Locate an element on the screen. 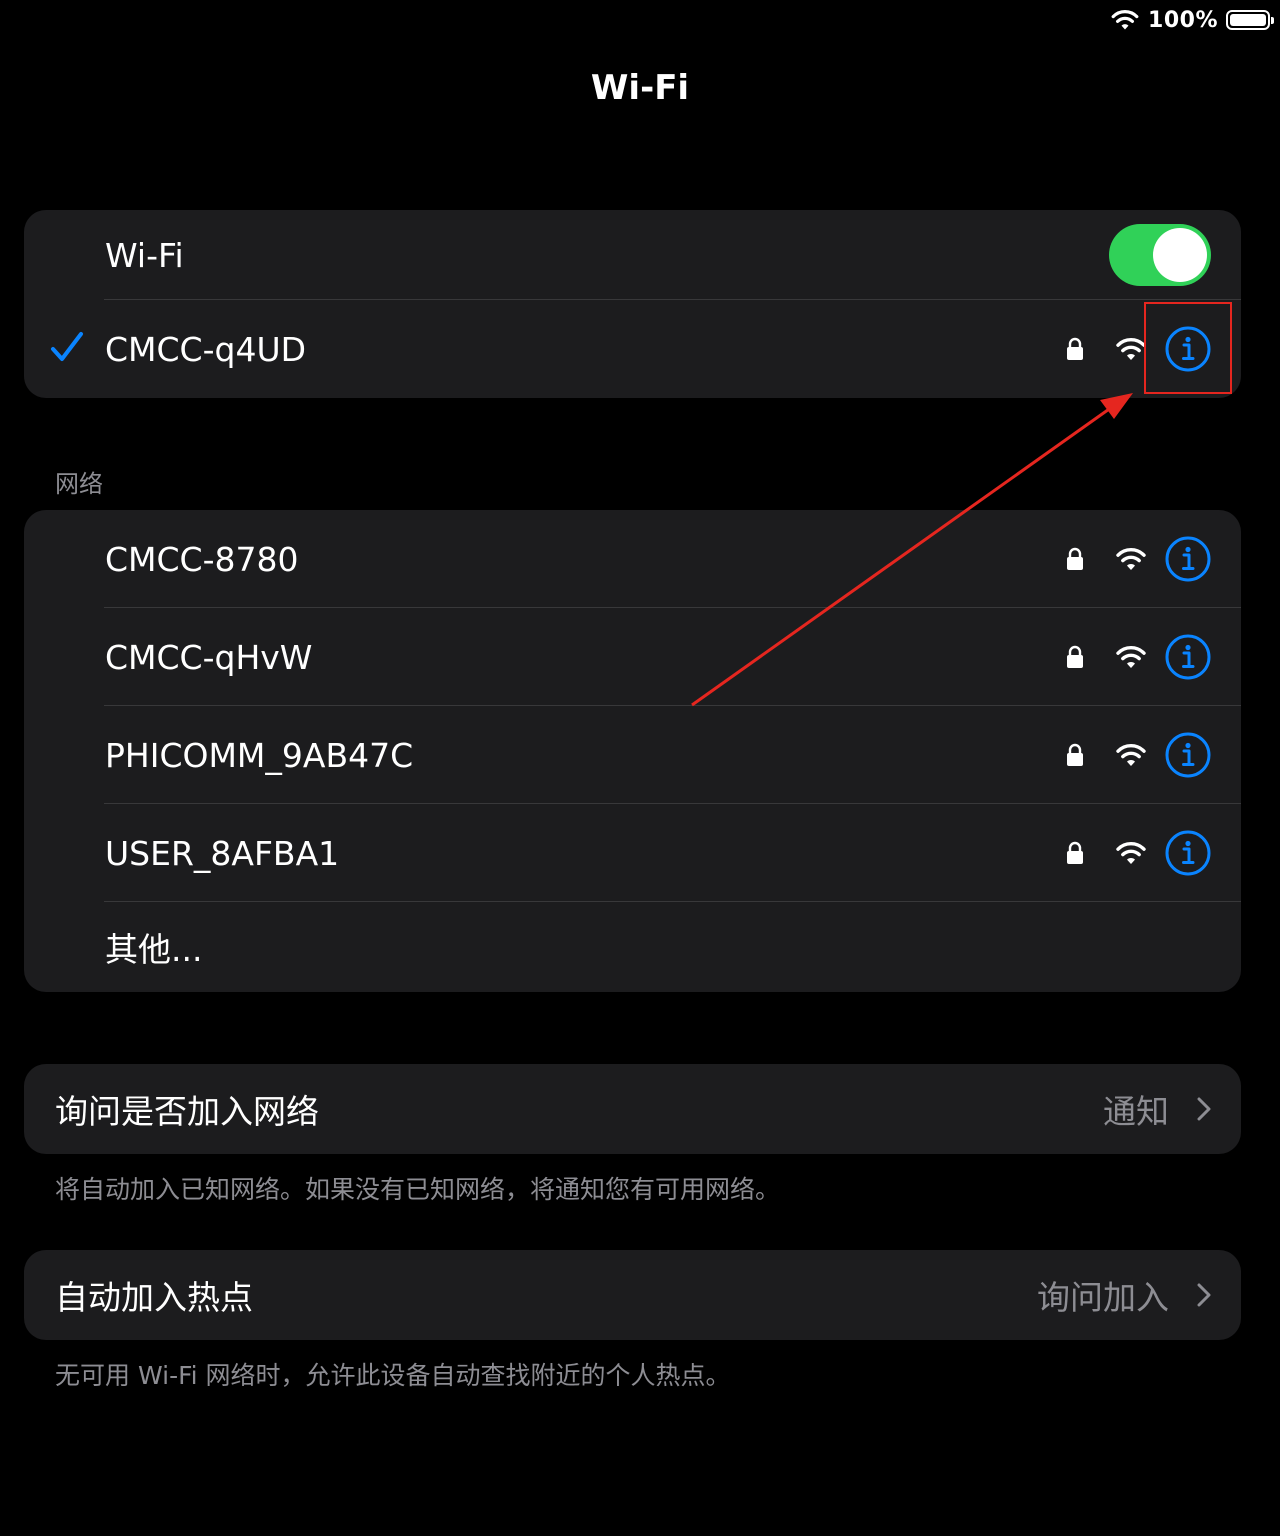 The image size is (1280, 1536). battery-icon is located at coordinates (1250, 20).